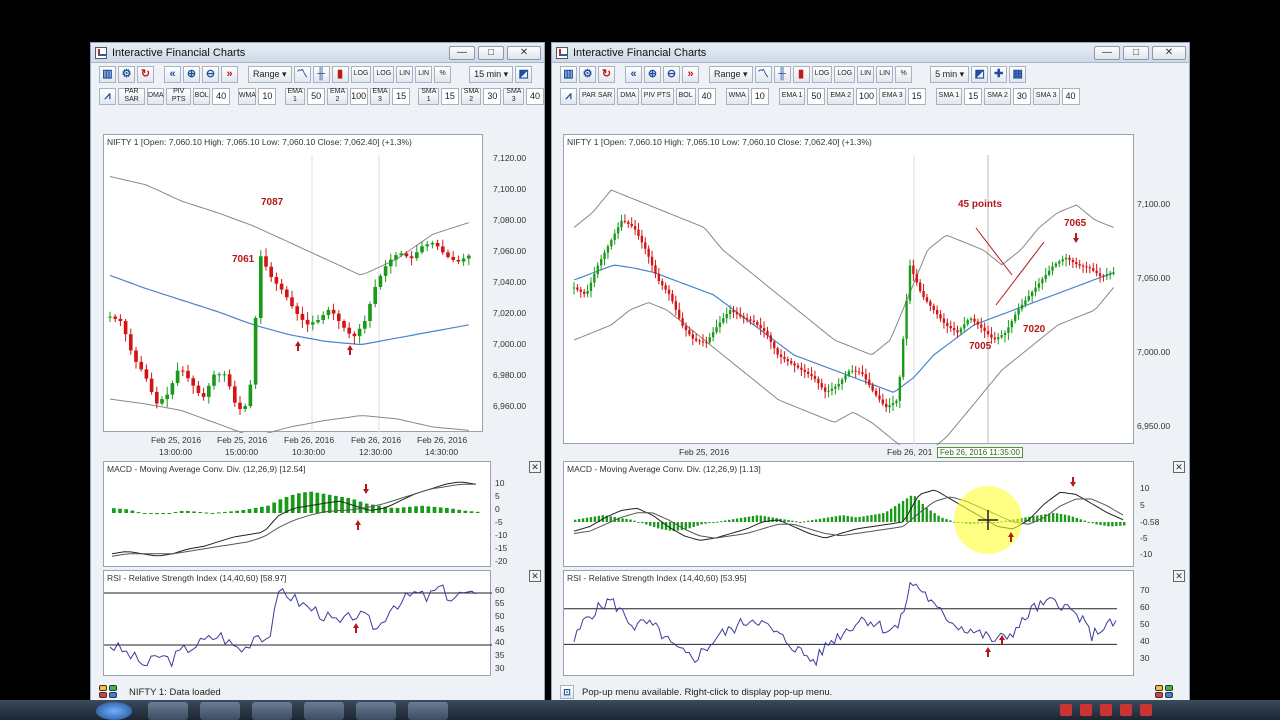 The width and height of the screenshot is (1280, 720). What do you see at coordinates (428, 711) in the screenshot?
I see `java-icon` at bounding box center [428, 711].